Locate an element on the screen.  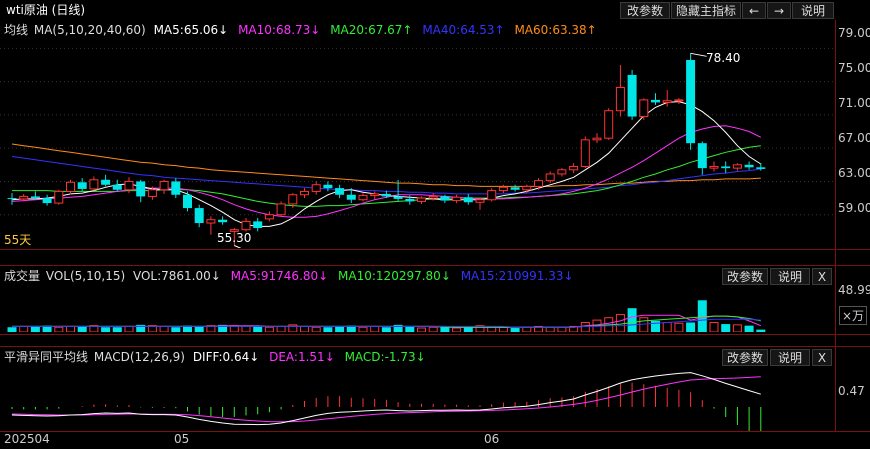
macd-help-button: 说明 is located at coordinates (790, 357).